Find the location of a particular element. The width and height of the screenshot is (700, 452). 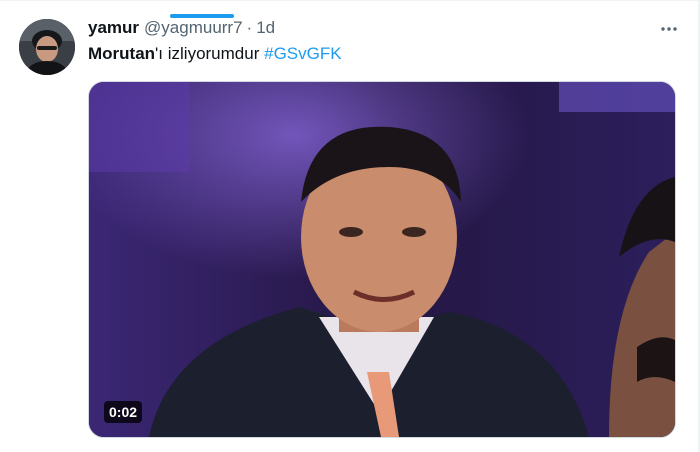

tweet-header: yamur @yagmuurr7 · 1d is located at coordinates (181, 28).